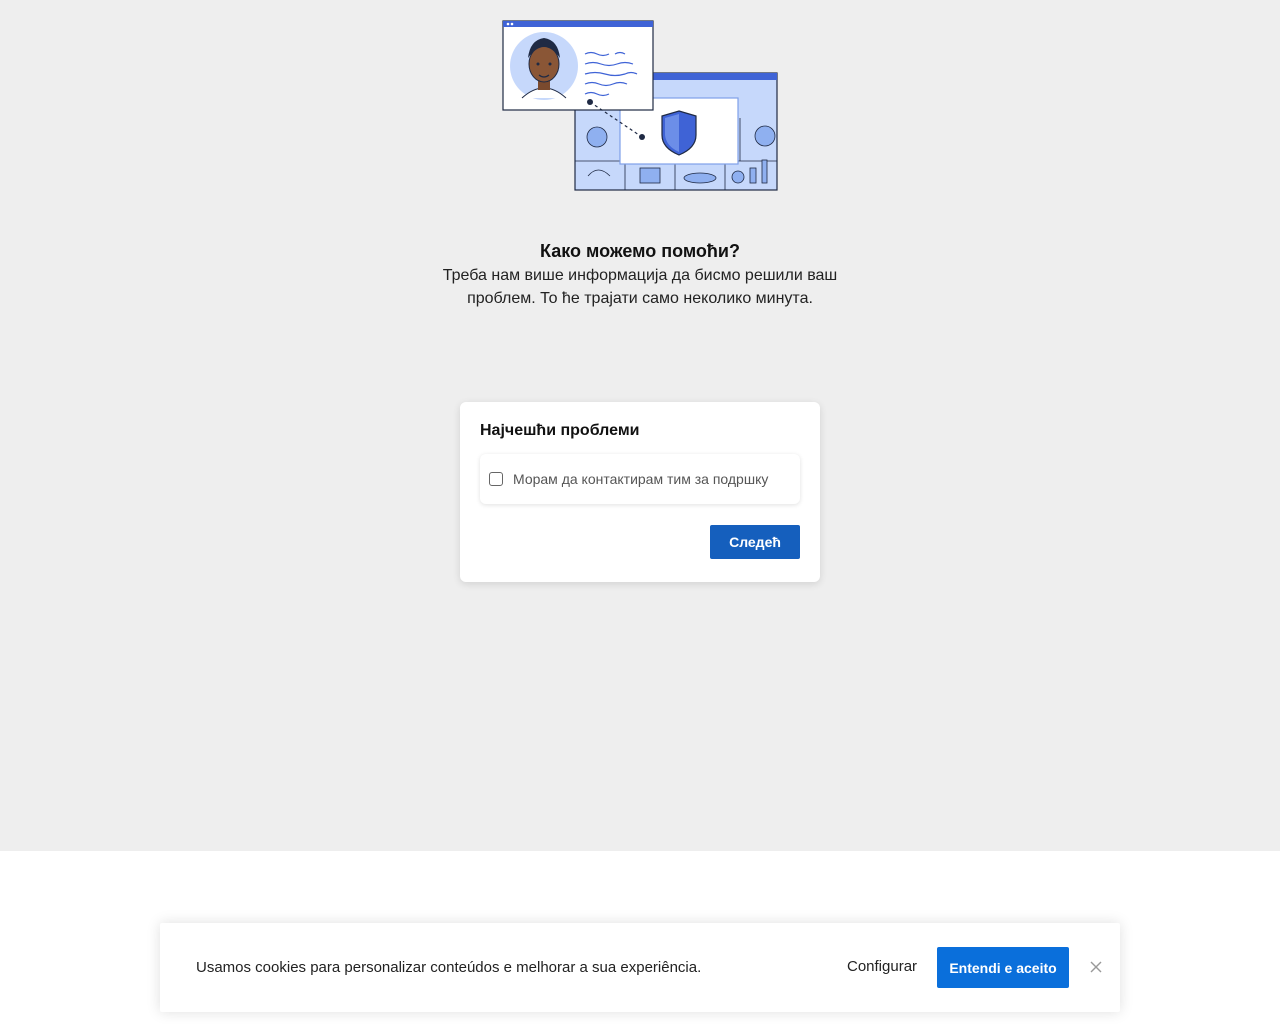 Image resolution: width=1280 pixels, height=1024 pixels. I want to click on cookie-configure-button: Configurar, so click(882, 966).